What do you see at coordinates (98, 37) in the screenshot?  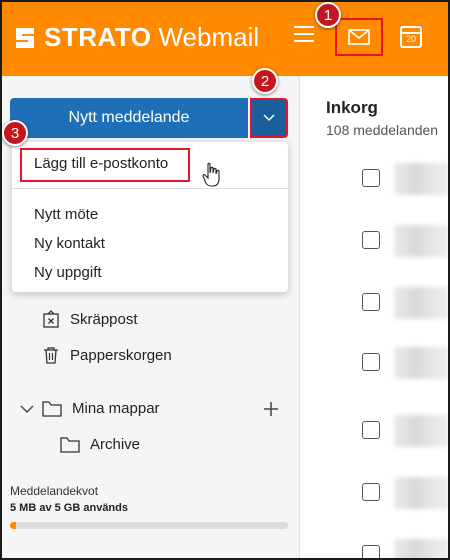 I see `brand-name: STRATO` at bounding box center [98, 37].